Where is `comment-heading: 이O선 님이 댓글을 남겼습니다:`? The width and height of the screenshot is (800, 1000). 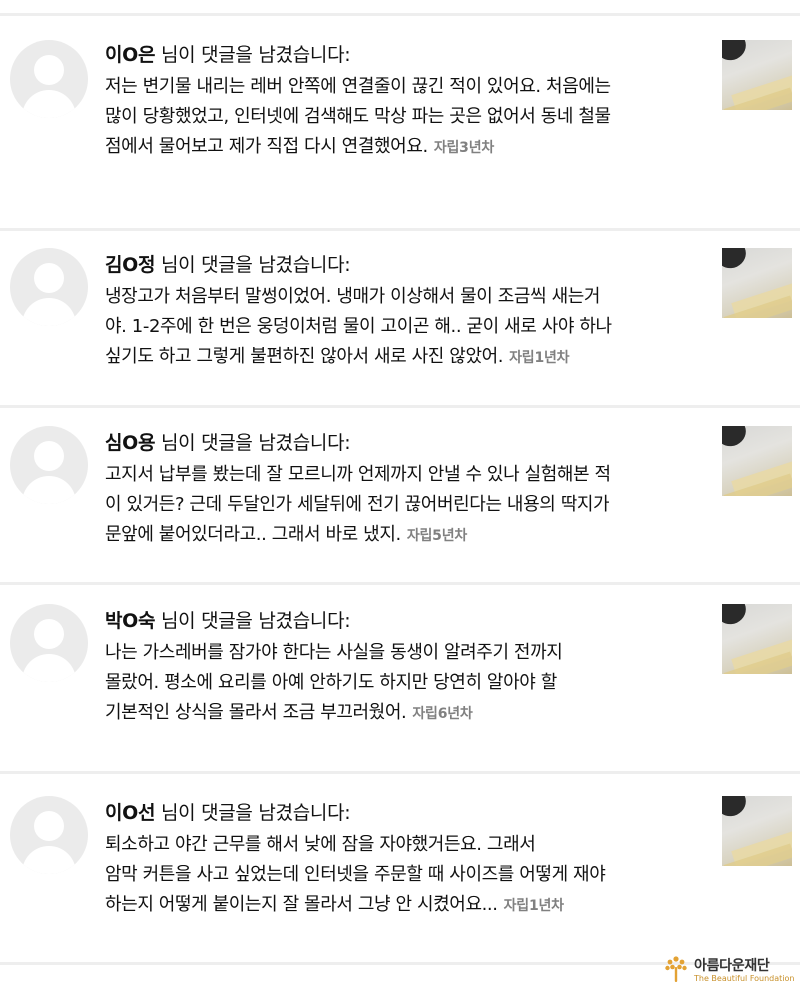 comment-heading: 이O선 님이 댓글을 남겼습니다: is located at coordinates (405, 813).